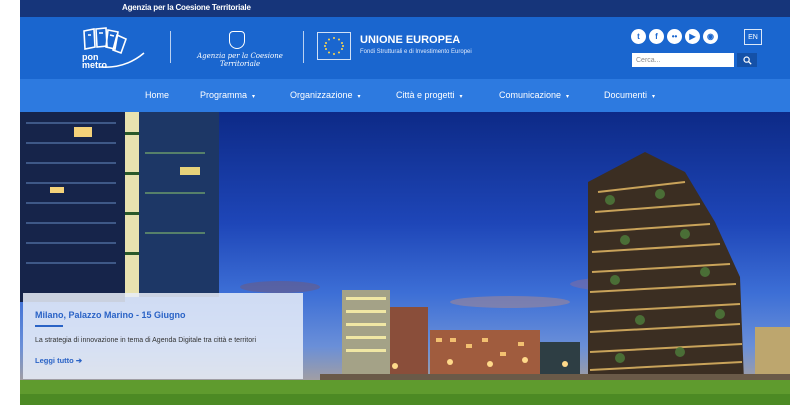 Image resolution: width=802 pixels, height=405 pixels. I want to click on eu-flag-icon, so click(334, 46).